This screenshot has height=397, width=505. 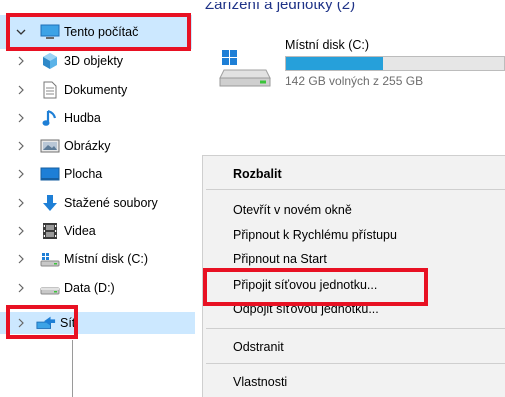 I want to click on drive-usage-fill, so click(x=334, y=63).